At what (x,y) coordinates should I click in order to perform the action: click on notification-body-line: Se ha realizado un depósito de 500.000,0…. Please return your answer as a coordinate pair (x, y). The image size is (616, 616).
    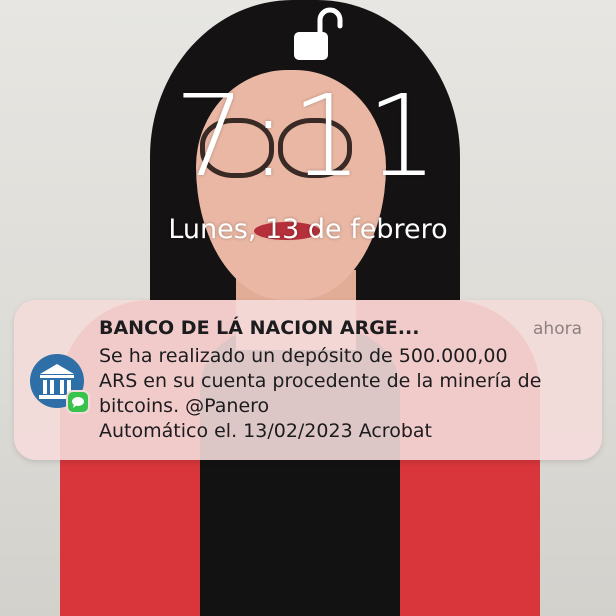
    Looking at the image, I should click on (303, 356).